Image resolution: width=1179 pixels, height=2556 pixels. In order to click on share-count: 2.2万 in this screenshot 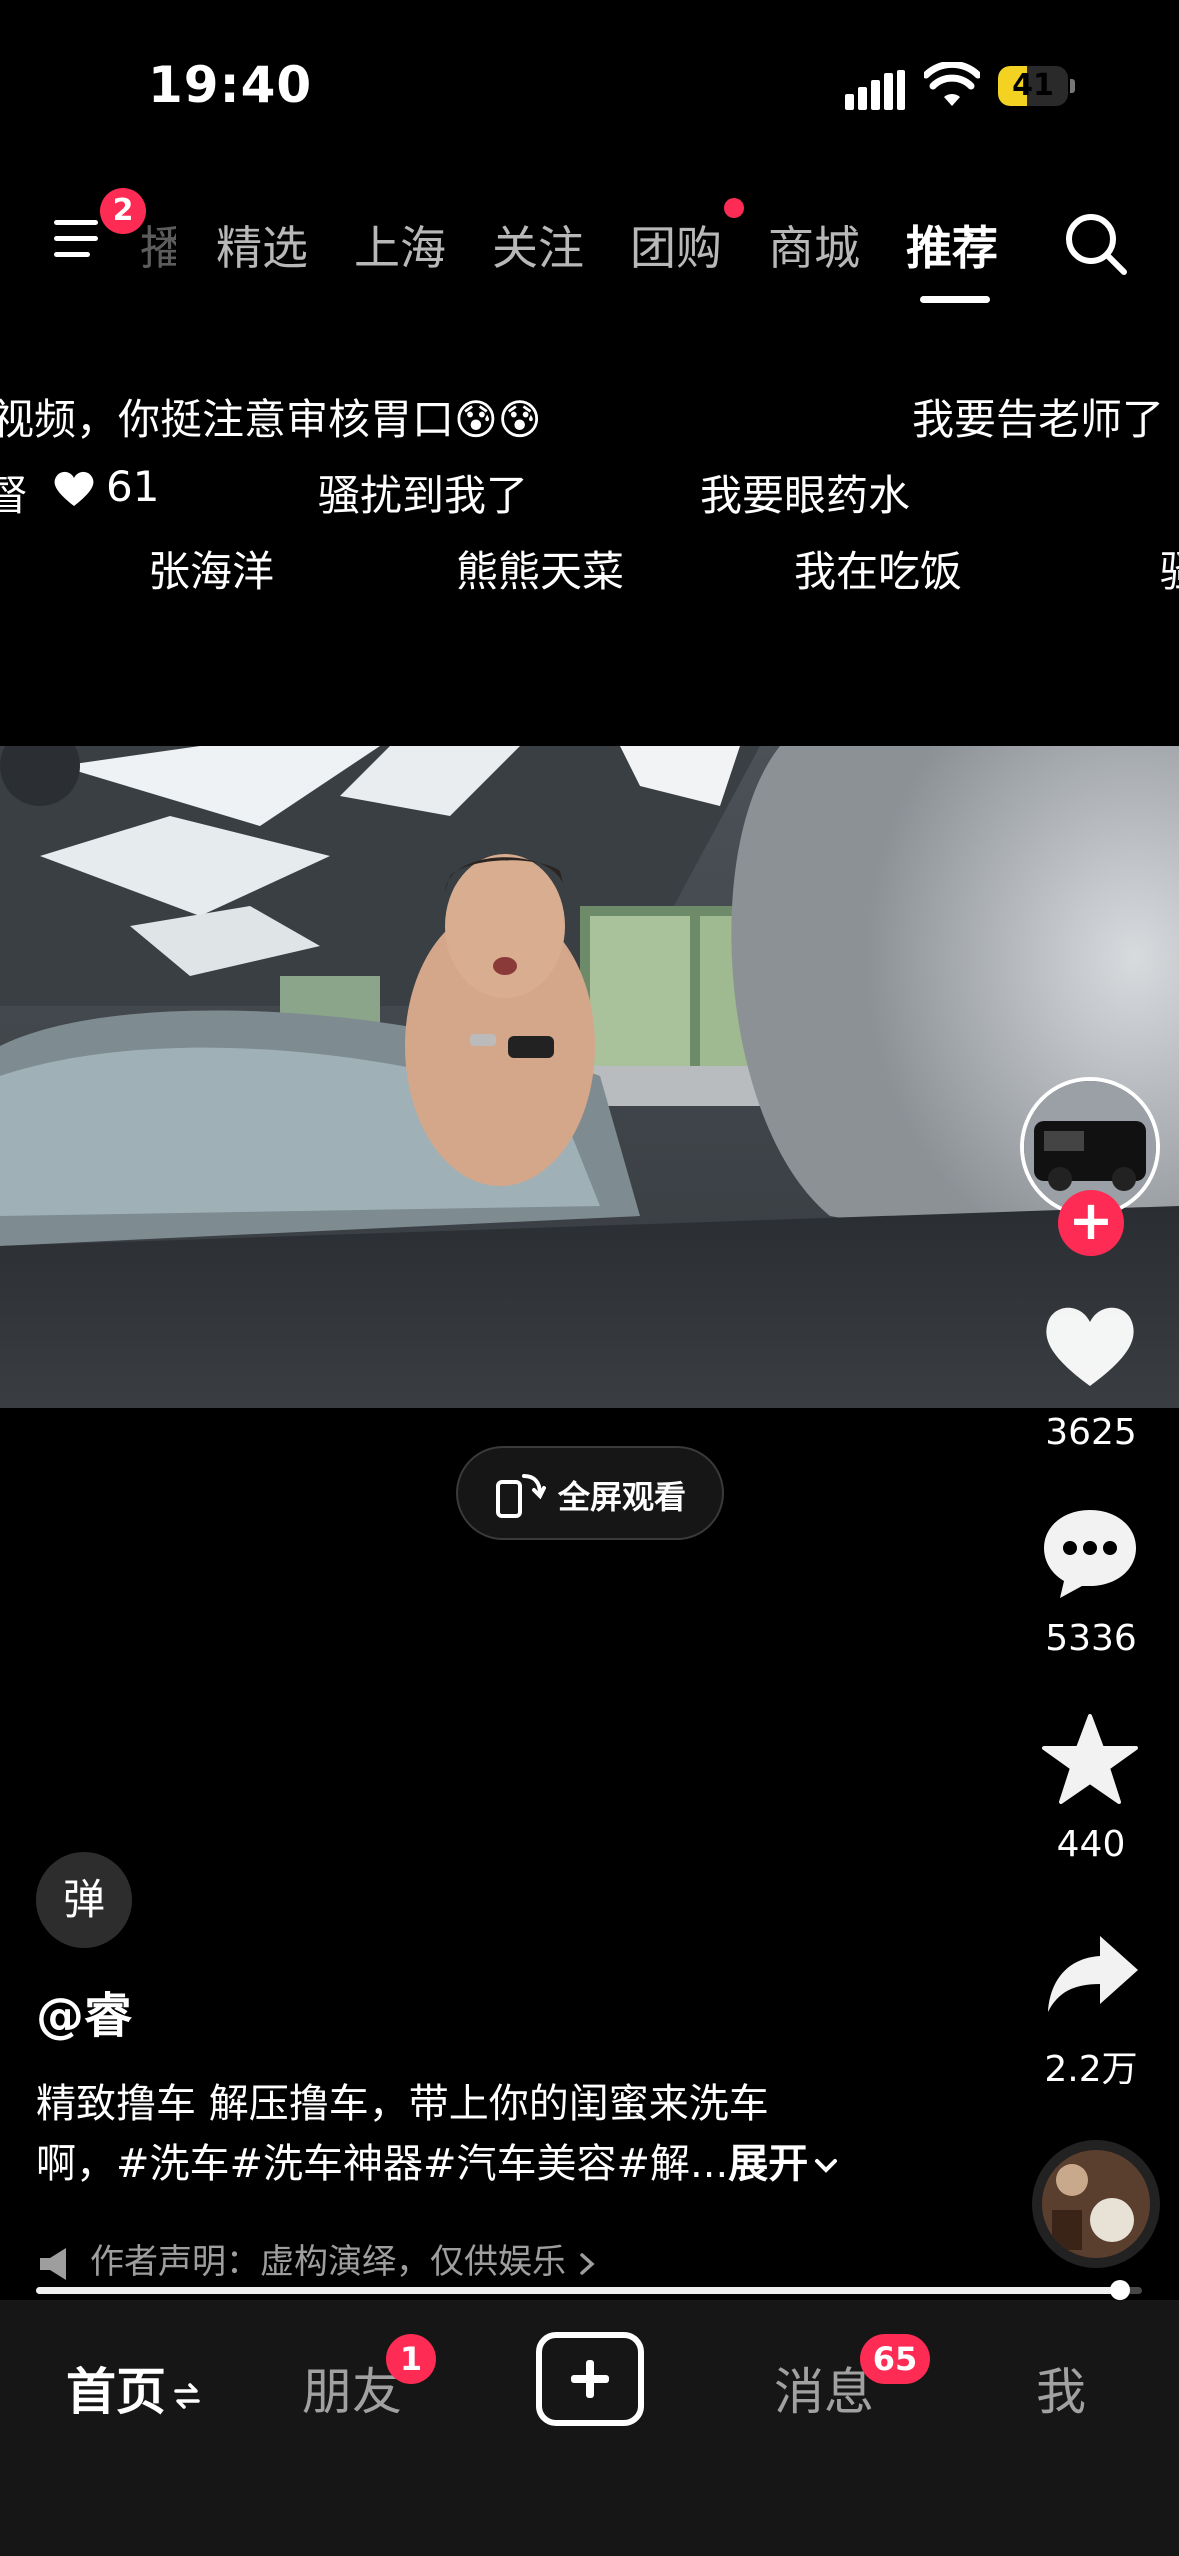, I will do `click(1091, 2069)`.